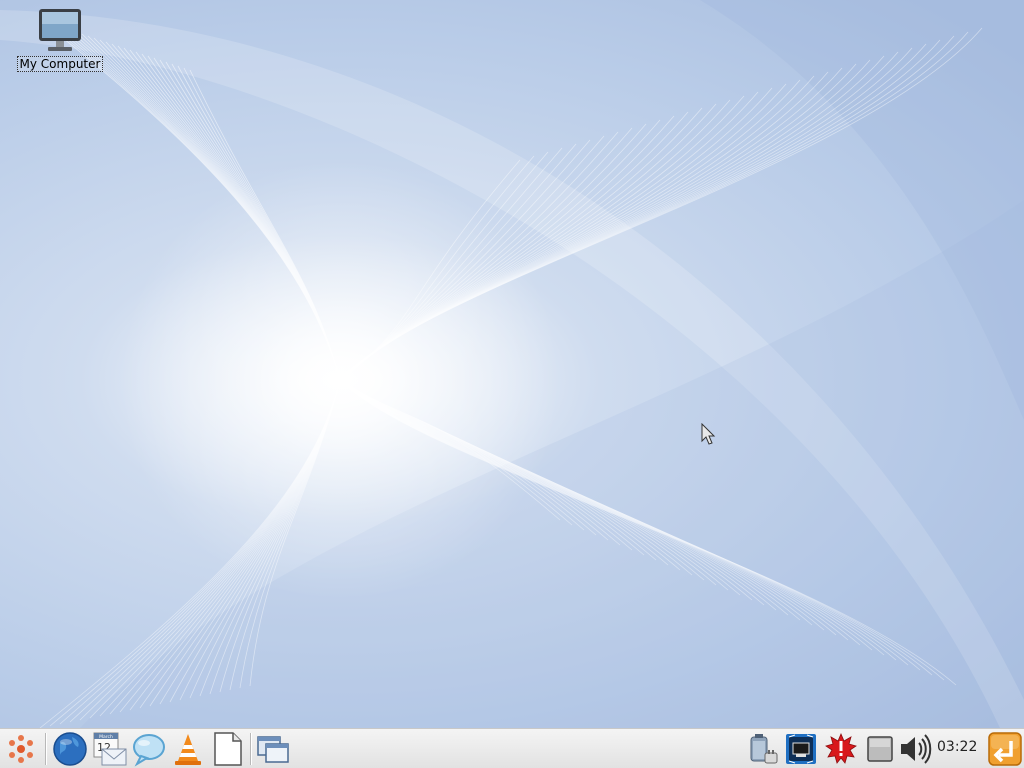 This screenshot has width=1024, height=768. I want to click on web-browser-launcher, so click(70, 749).